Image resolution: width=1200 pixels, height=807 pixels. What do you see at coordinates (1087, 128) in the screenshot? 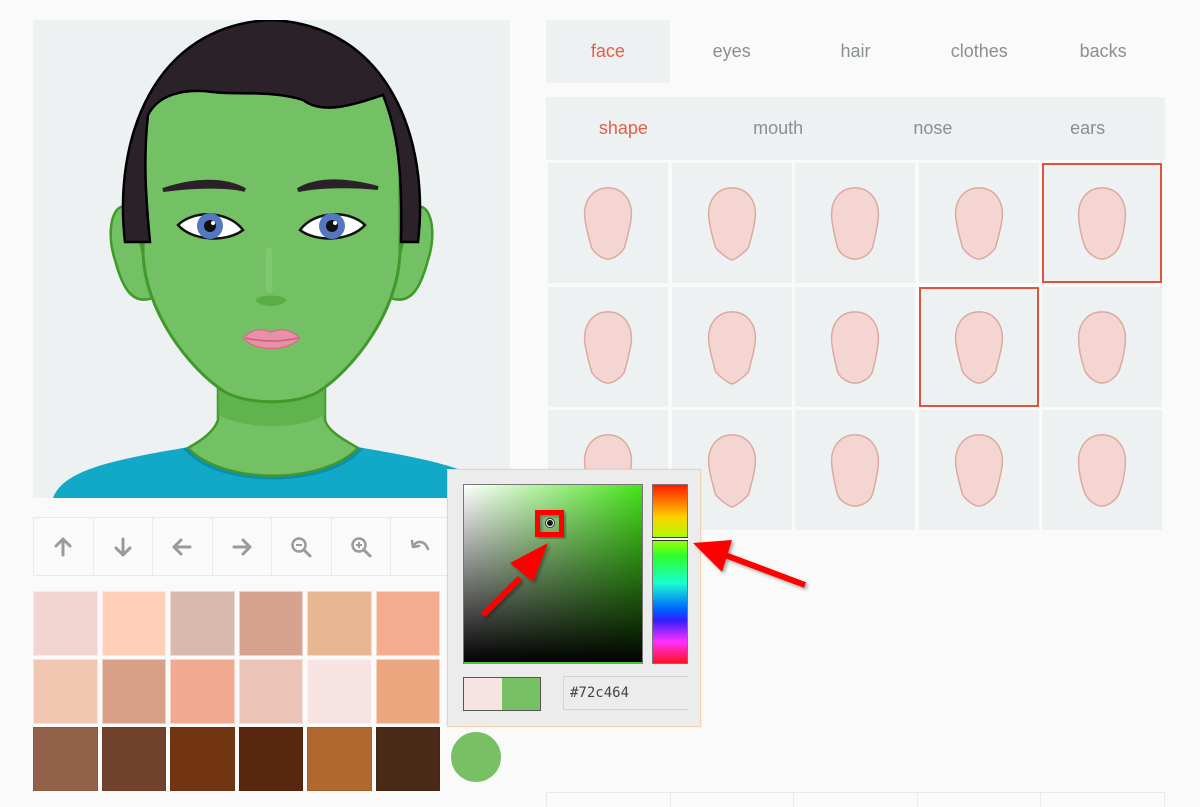
I see `subtab-ears: ears` at bounding box center [1087, 128].